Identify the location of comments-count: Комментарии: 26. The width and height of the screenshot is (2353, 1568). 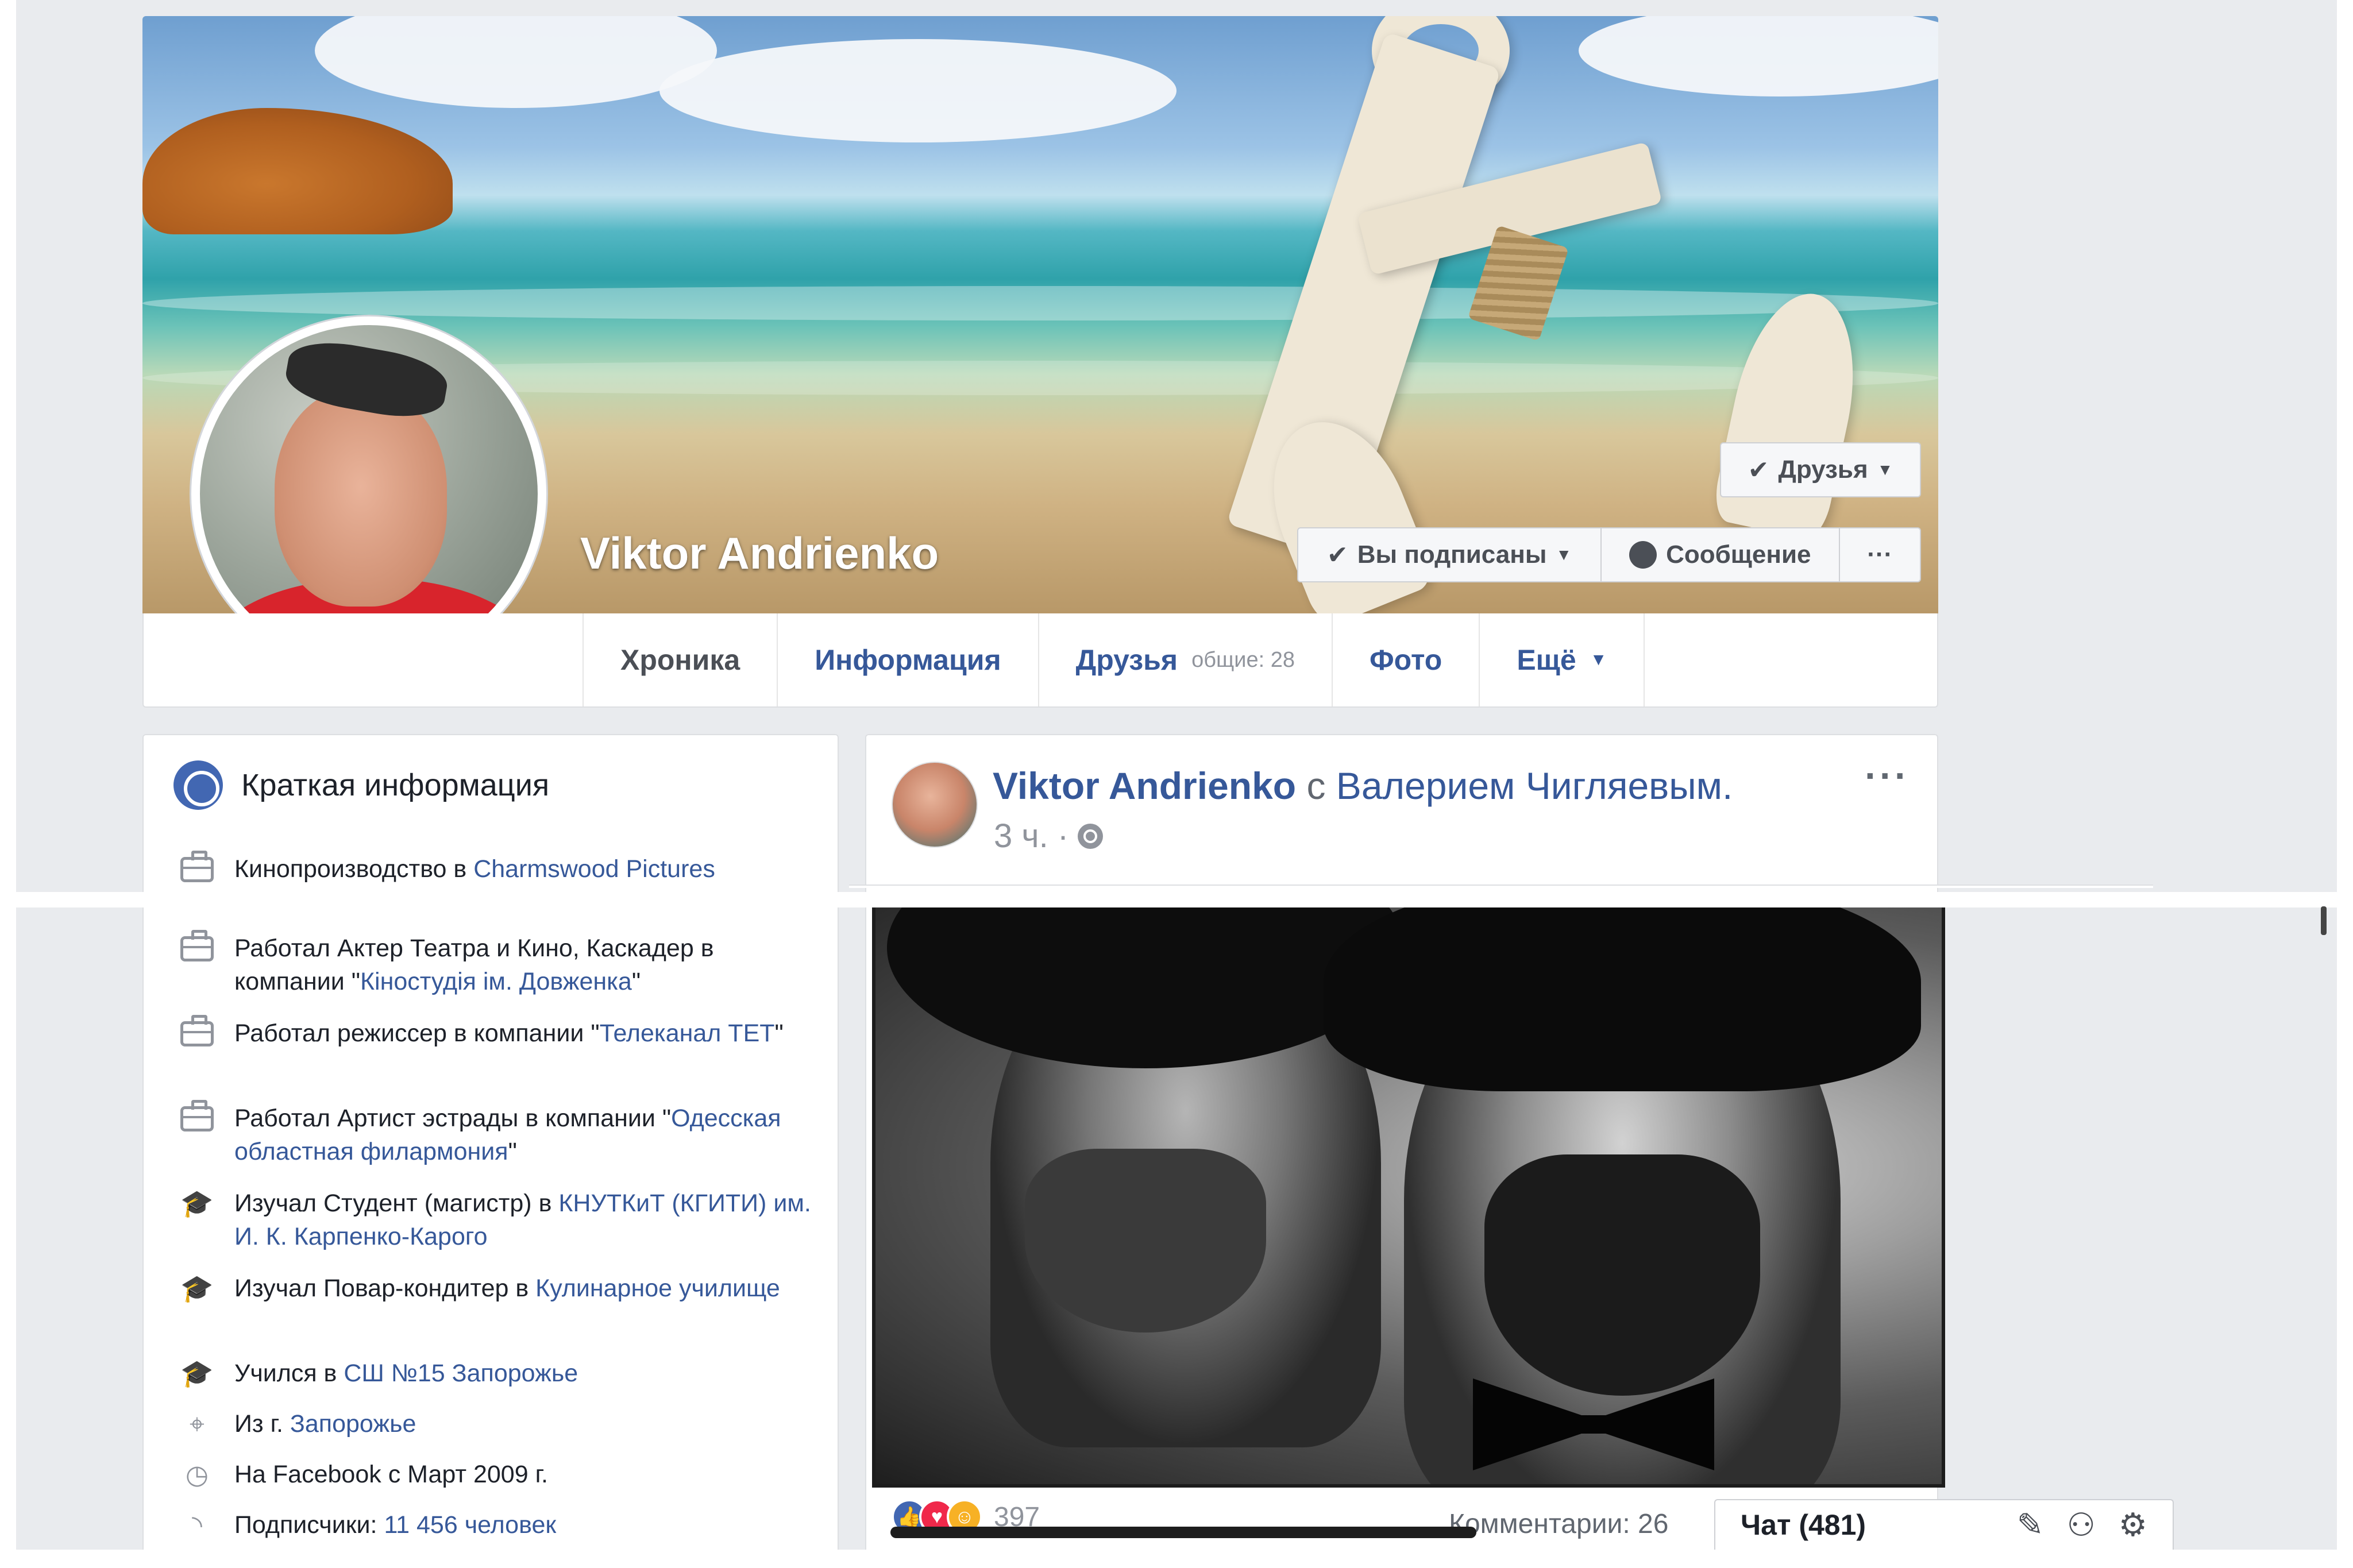
(1558, 1524).